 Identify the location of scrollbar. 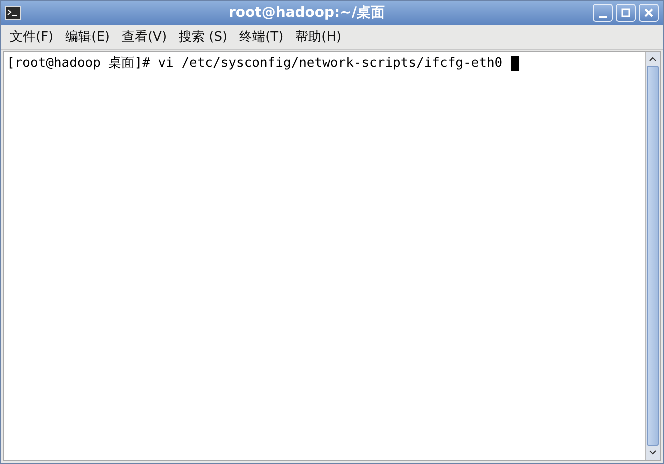
(652, 256).